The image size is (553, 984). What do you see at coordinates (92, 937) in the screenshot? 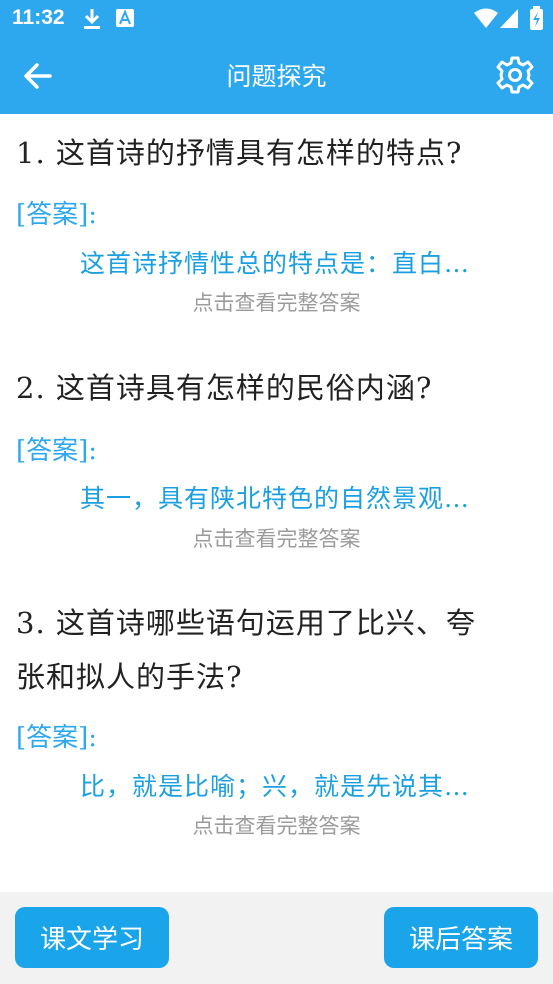
I see `text-study-button: 课文学习` at bounding box center [92, 937].